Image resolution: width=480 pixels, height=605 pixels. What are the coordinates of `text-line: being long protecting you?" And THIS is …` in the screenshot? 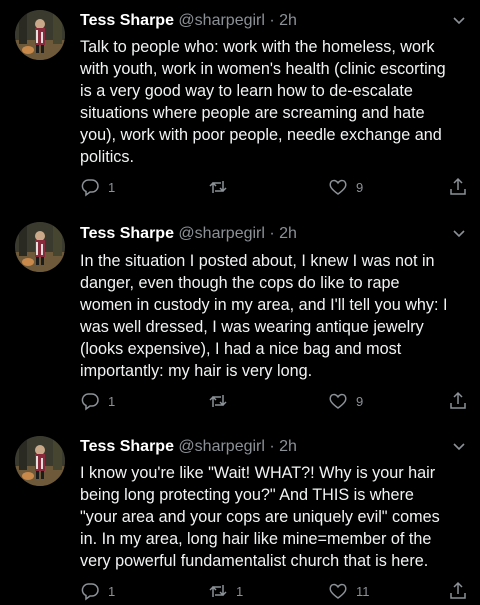 It's located at (247, 495).